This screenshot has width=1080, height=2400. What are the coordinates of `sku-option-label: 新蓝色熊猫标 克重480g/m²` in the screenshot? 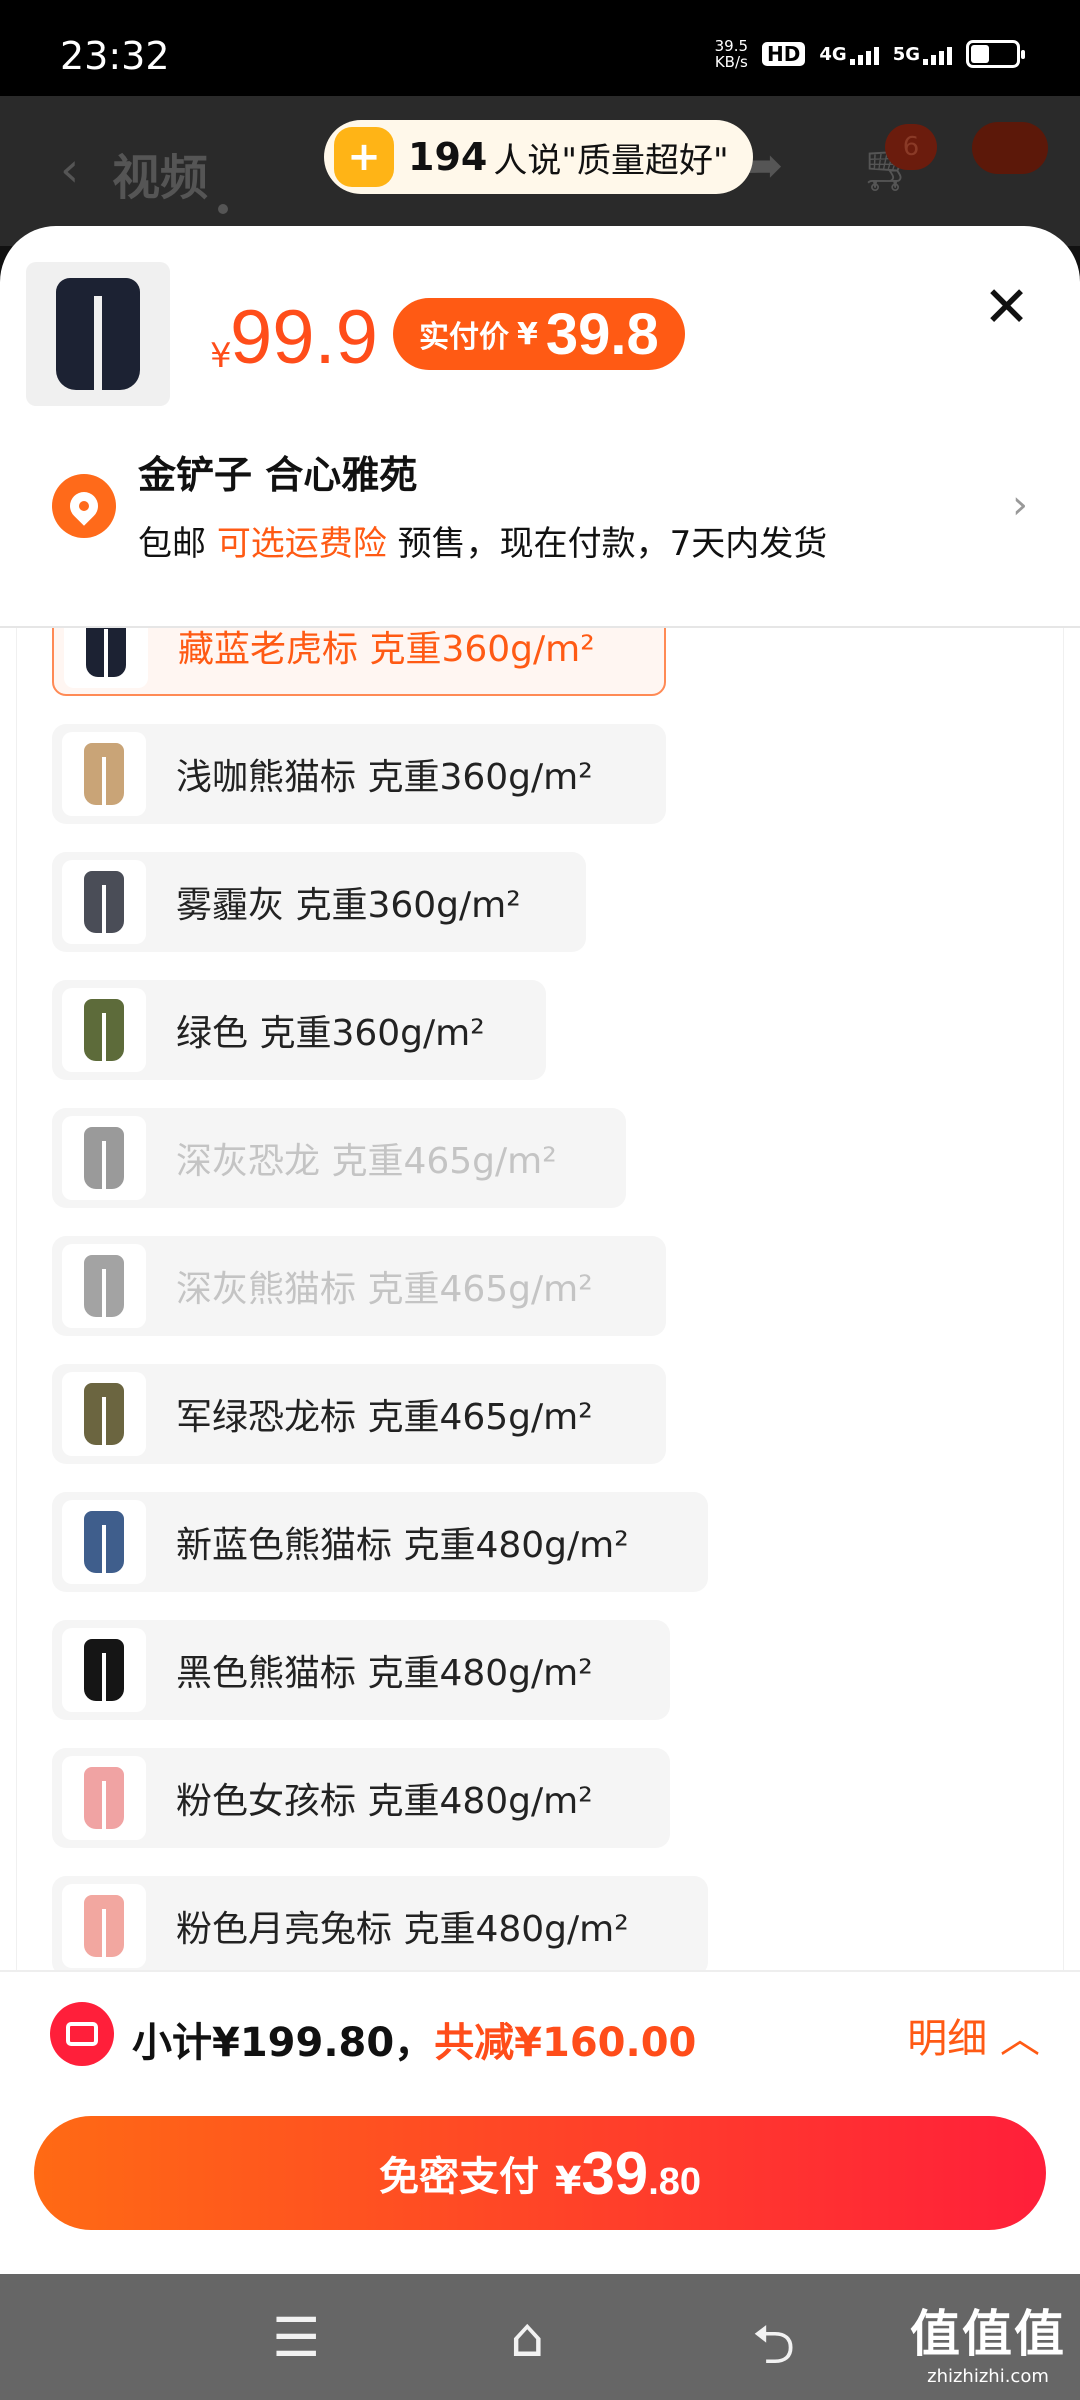 It's located at (402, 1545).